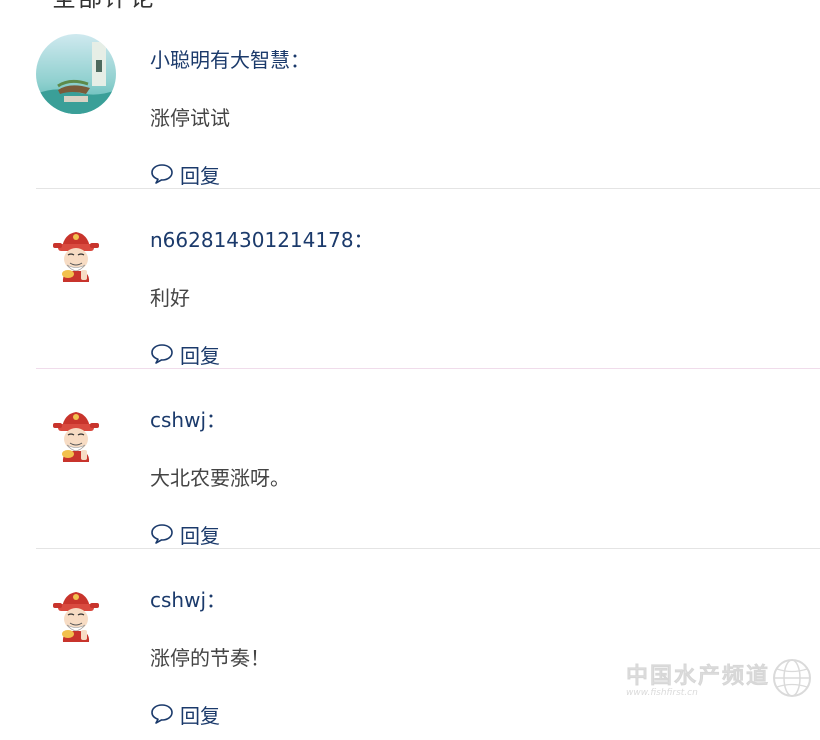 Image resolution: width=820 pixels, height=740 pixels. I want to click on comment-text: 涨停的节奏！, so click(210, 658).